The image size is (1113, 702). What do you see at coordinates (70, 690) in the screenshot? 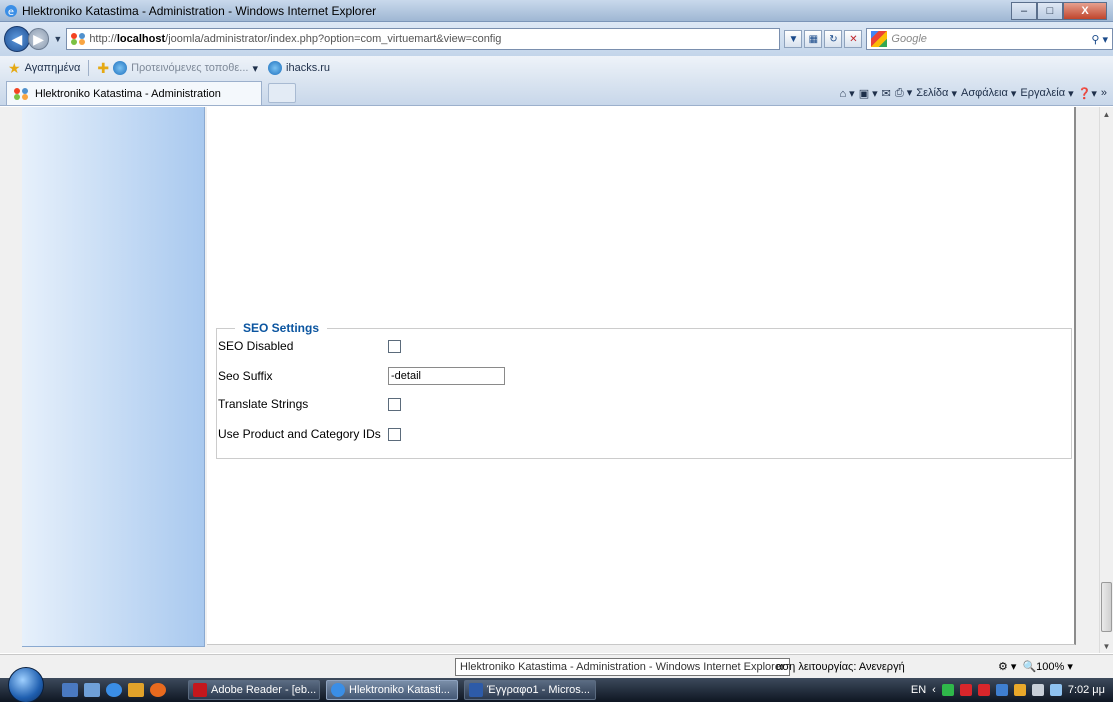
I see `show-desktop-icon` at bounding box center [70, 690].